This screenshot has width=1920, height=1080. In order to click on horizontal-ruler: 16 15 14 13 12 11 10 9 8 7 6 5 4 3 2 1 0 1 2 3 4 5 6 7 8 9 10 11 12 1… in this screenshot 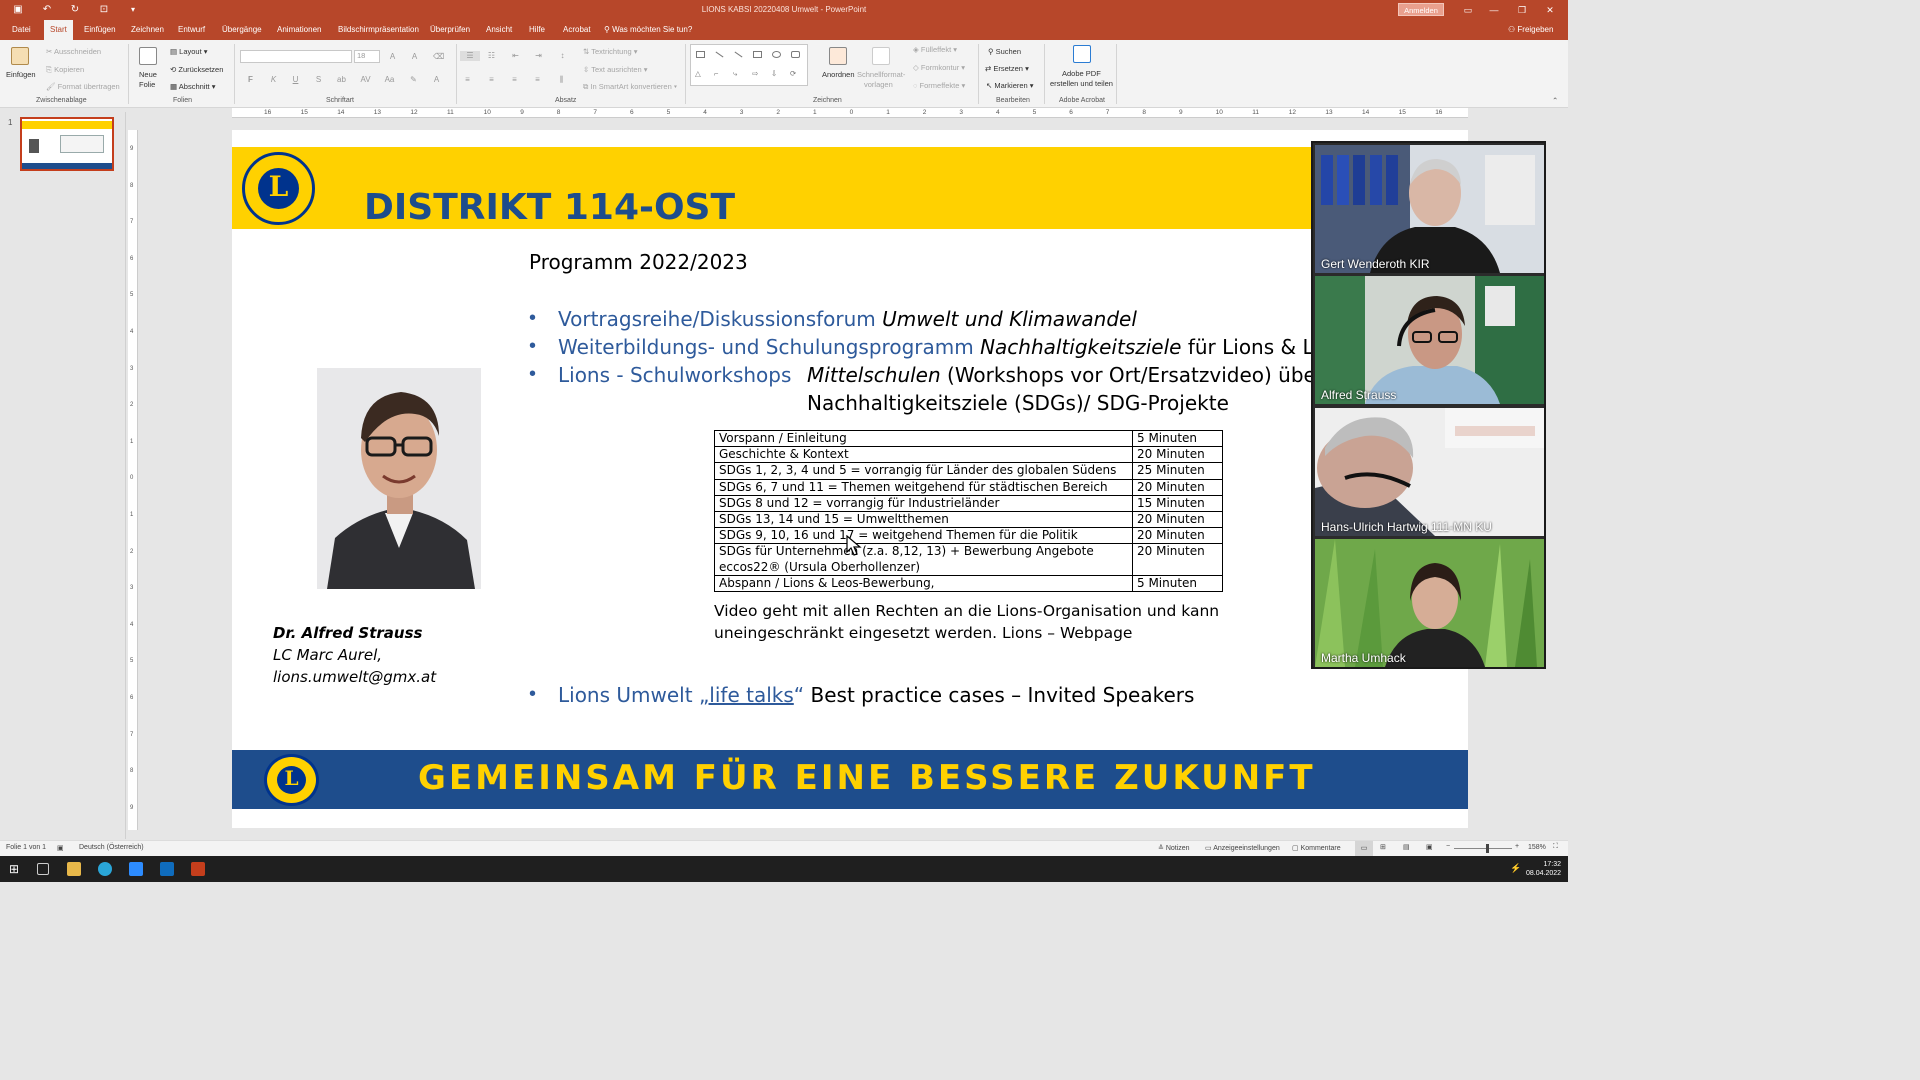, I will do `click(850, 113)`.